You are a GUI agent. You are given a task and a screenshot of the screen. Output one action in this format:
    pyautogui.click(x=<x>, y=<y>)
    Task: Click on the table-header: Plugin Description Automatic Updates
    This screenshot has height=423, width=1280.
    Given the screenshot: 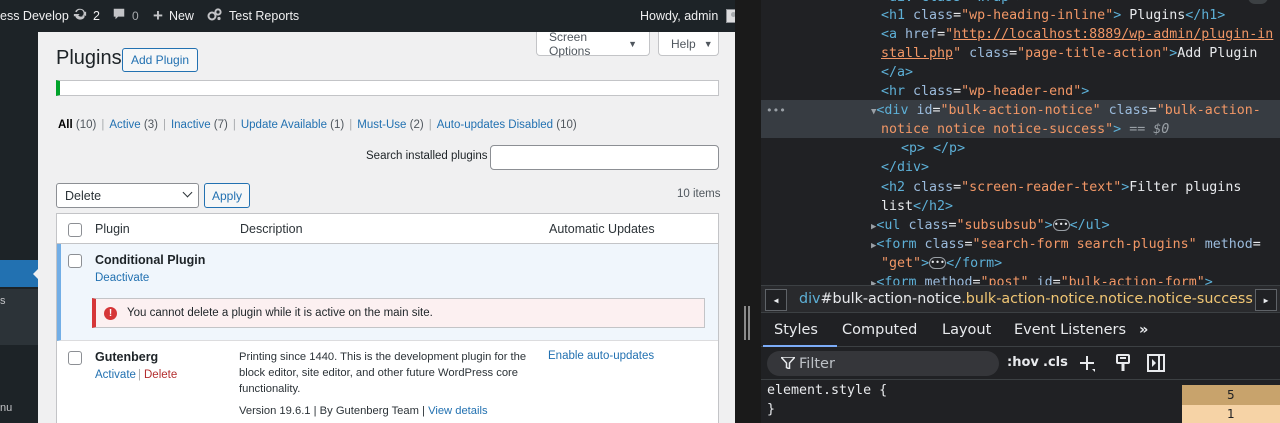 What is the action you would take?
    pyautogui.click(x=387, y=229)
    